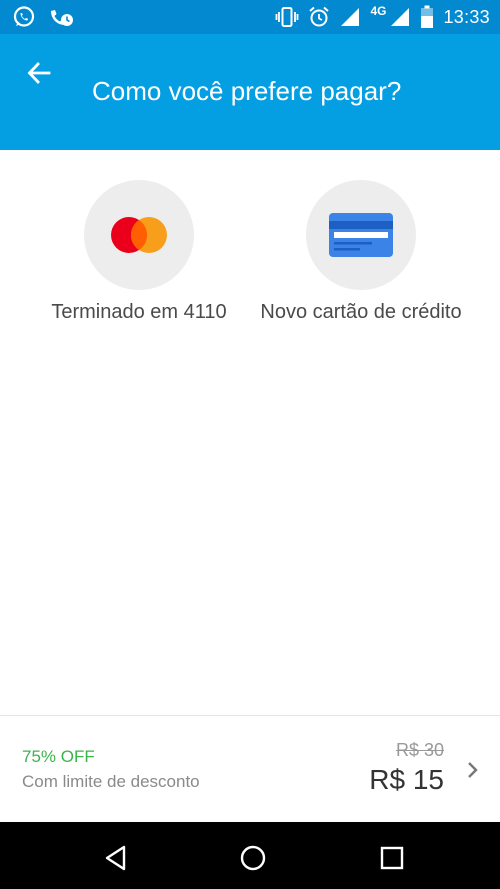 The image size is (500, 889). What do you see at coordinates (378, 11) in the screenshot?
I see `network-type: 4G` at bounding box center [378, 11].